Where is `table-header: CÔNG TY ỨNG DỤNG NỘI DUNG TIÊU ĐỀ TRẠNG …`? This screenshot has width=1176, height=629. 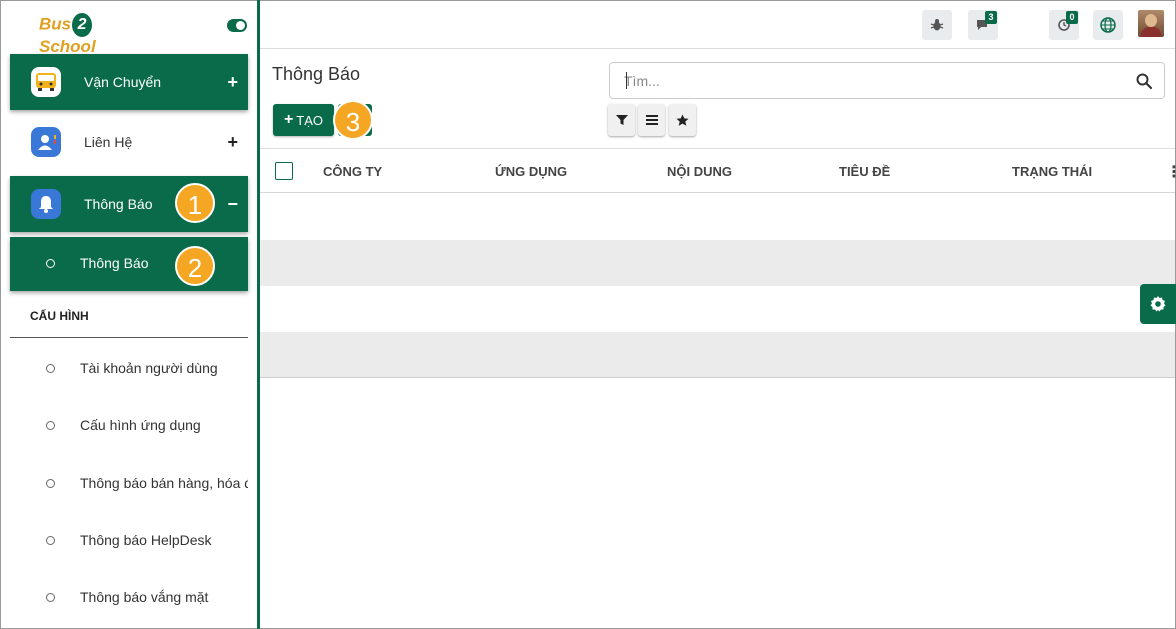
table-header: CÔNG TY ỨNG DỤNG NỘI DUNG TIÊU ĐỀ TRẠNG … is located at coordinates (718, 170).